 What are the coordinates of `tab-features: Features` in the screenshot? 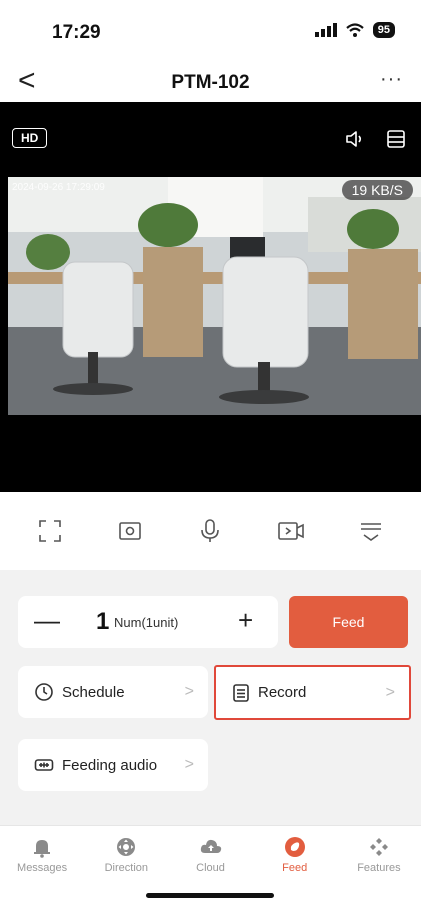 It's located at (379, 864).